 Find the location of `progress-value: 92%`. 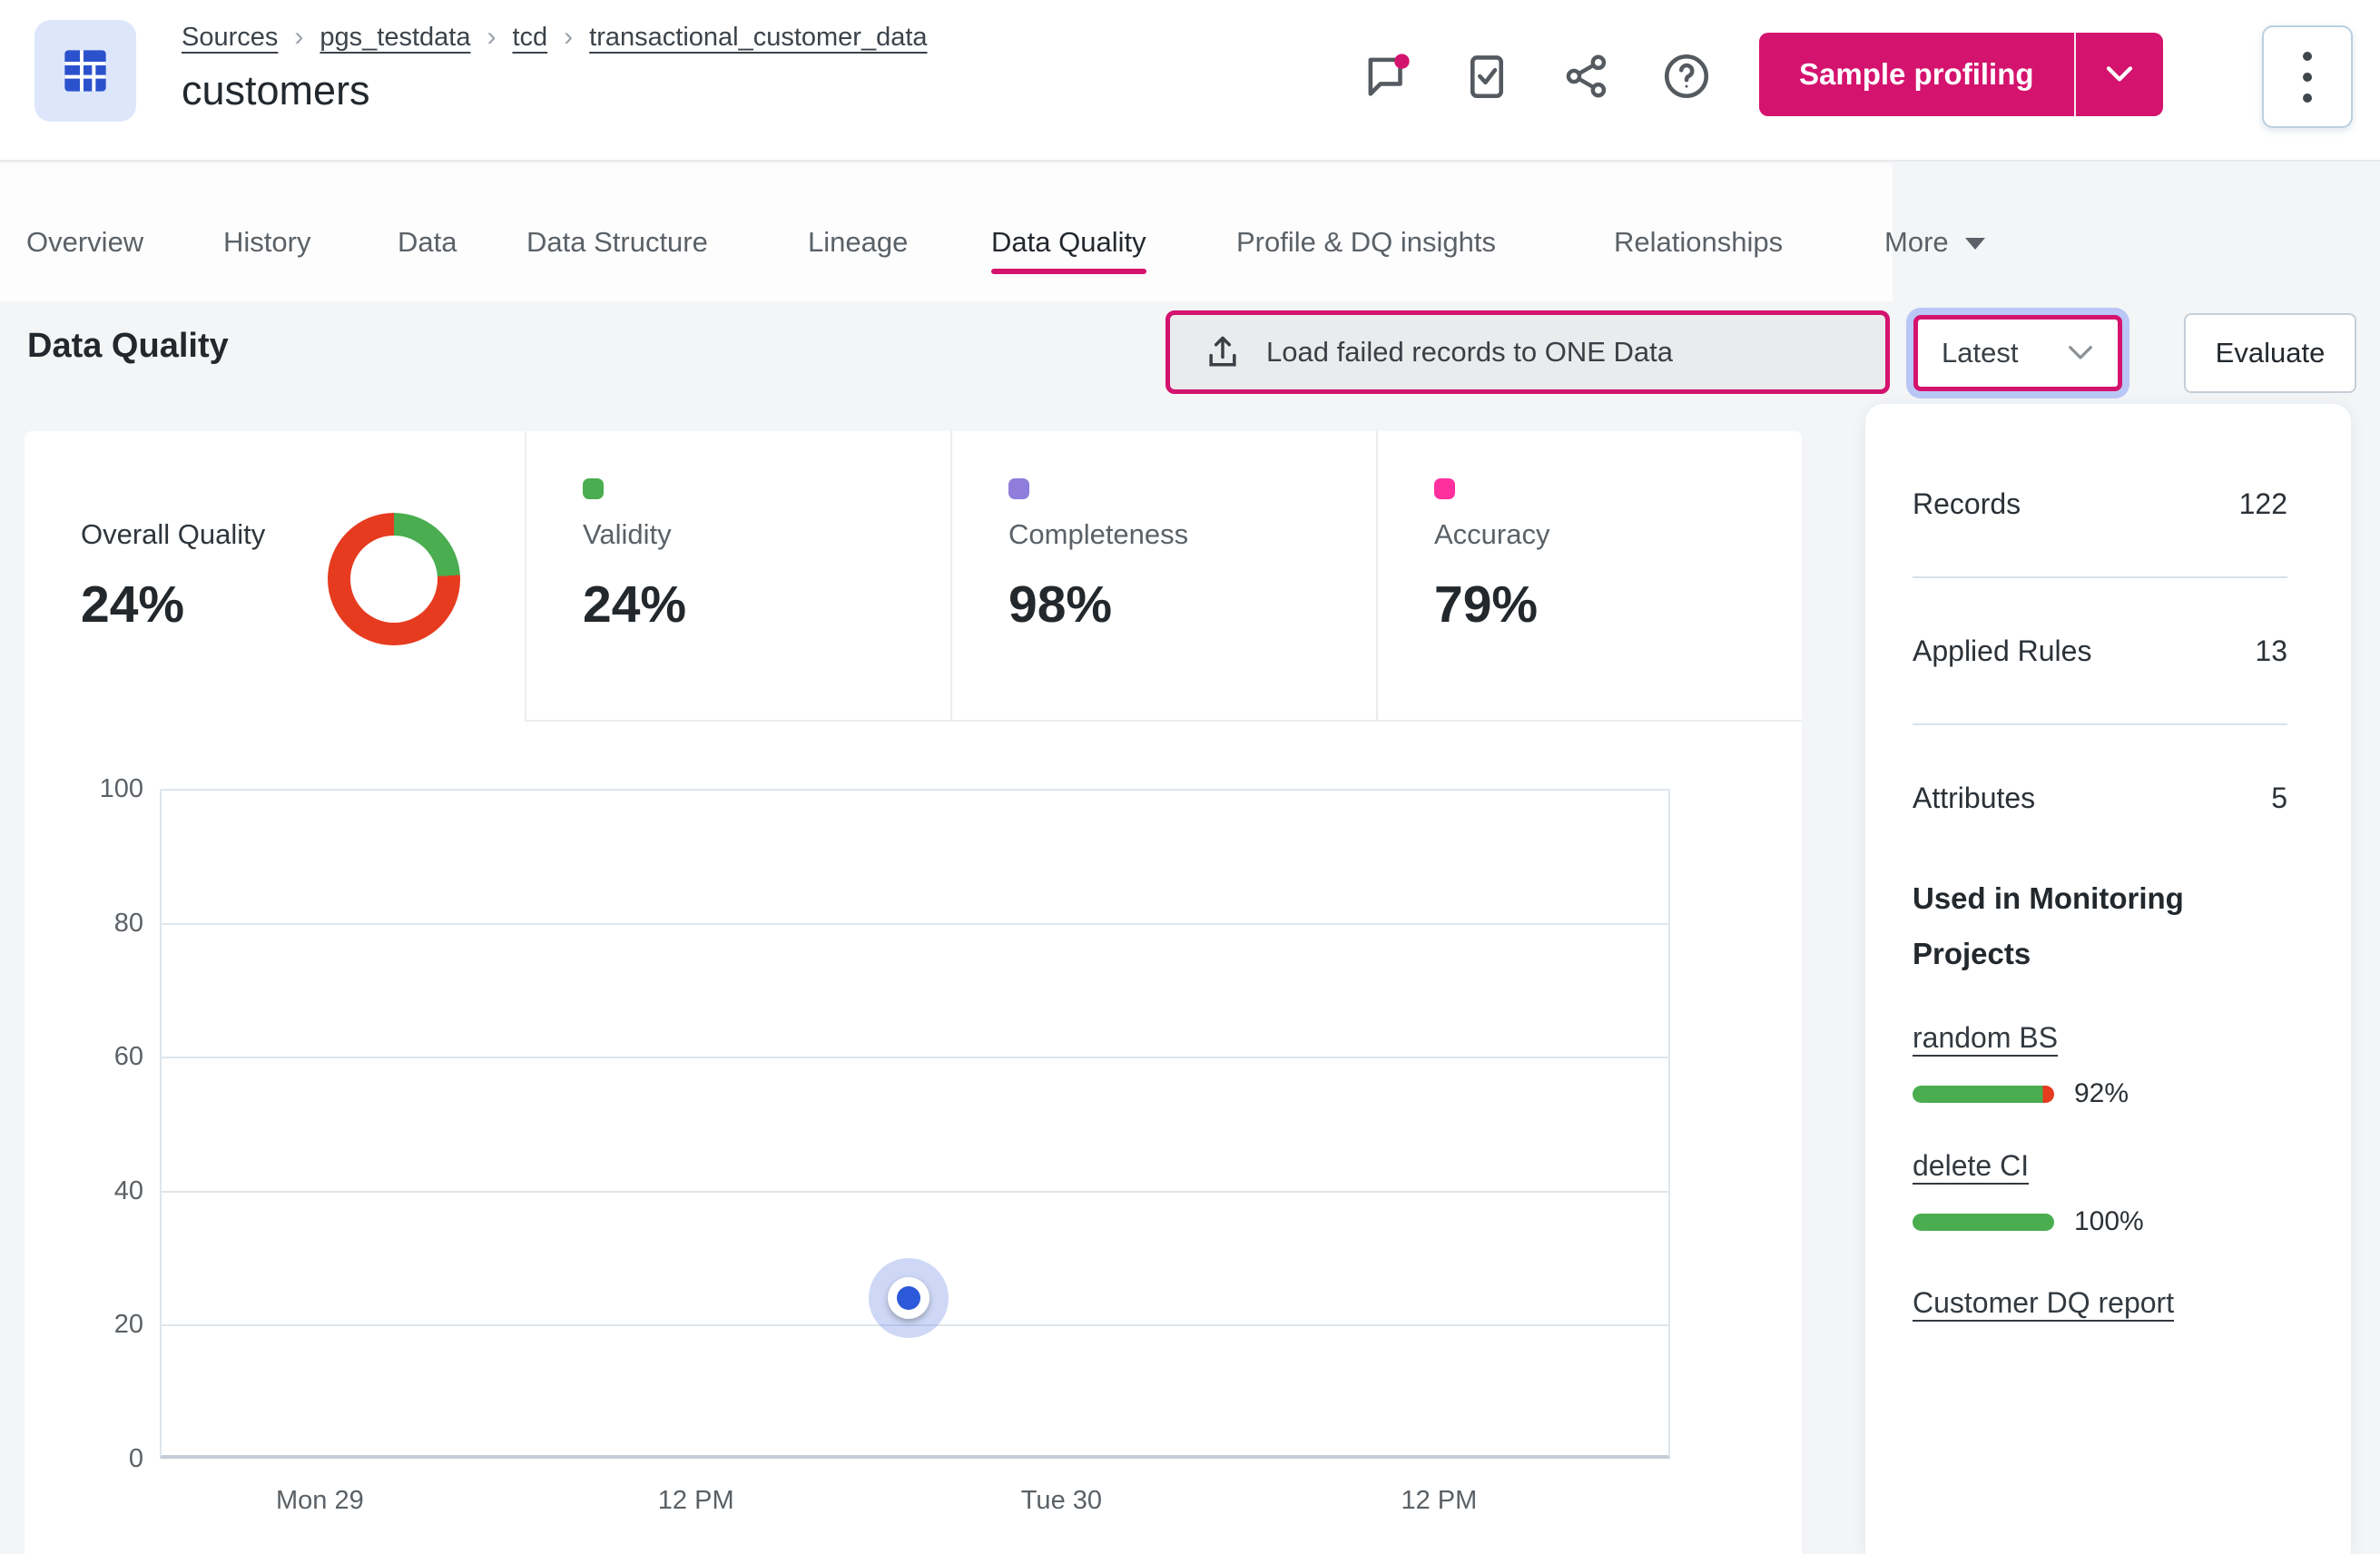

progress-value: 92% is located at coordinates (2101, 1093).